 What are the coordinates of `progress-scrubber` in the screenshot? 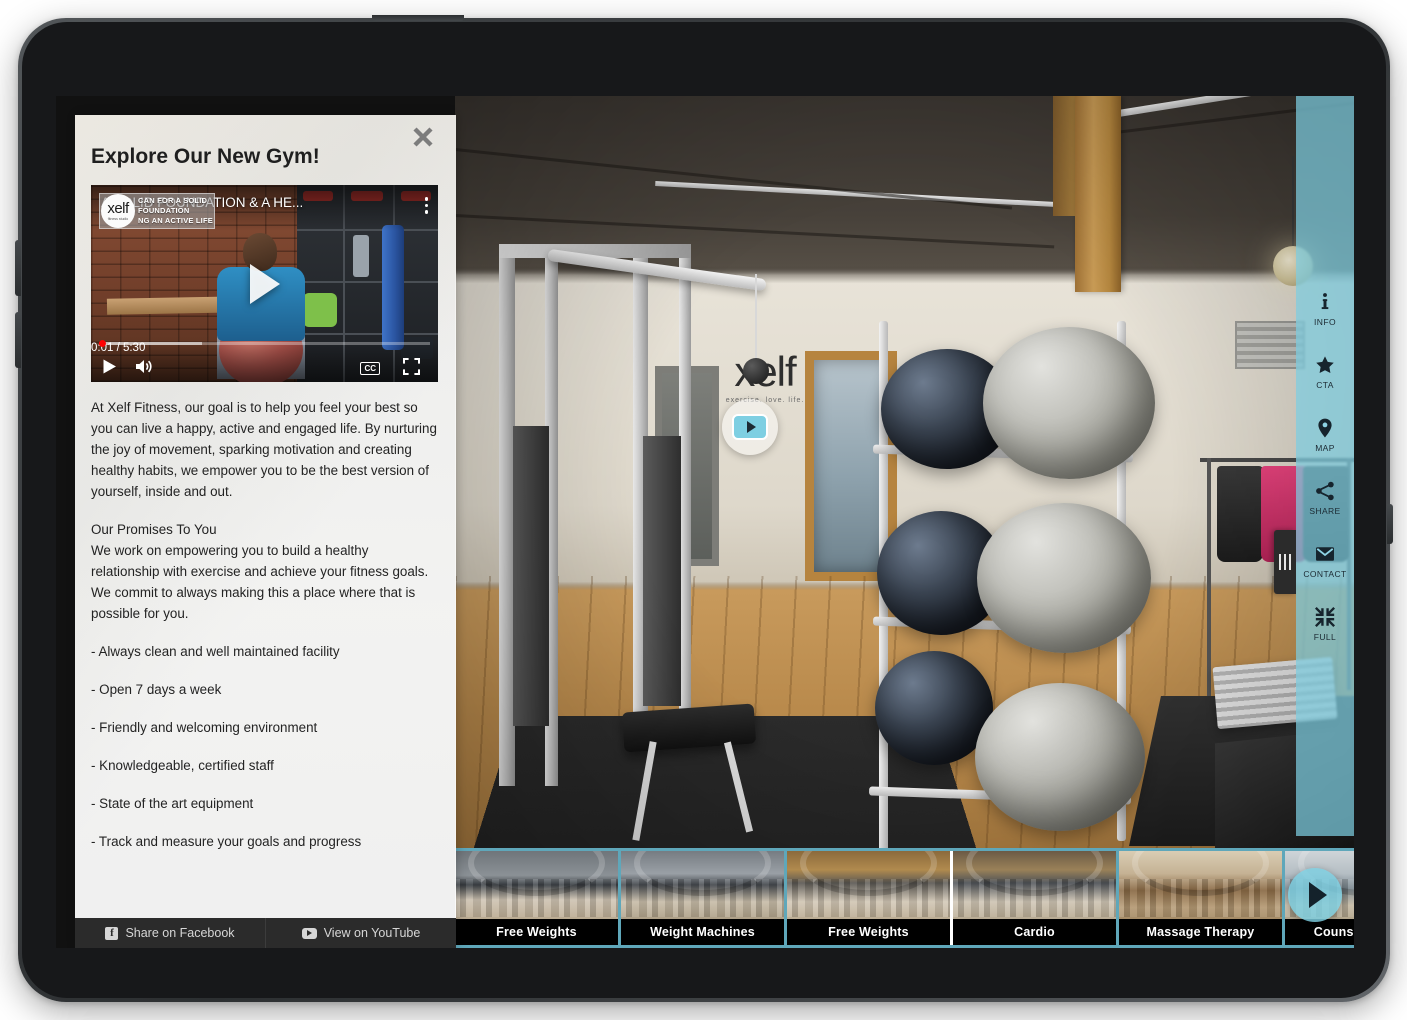 It's located at (102, 343).